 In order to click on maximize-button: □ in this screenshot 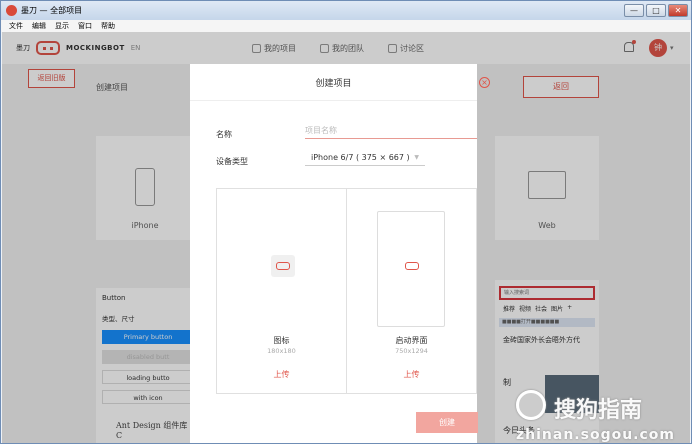, I will do `click(656, 10)`.